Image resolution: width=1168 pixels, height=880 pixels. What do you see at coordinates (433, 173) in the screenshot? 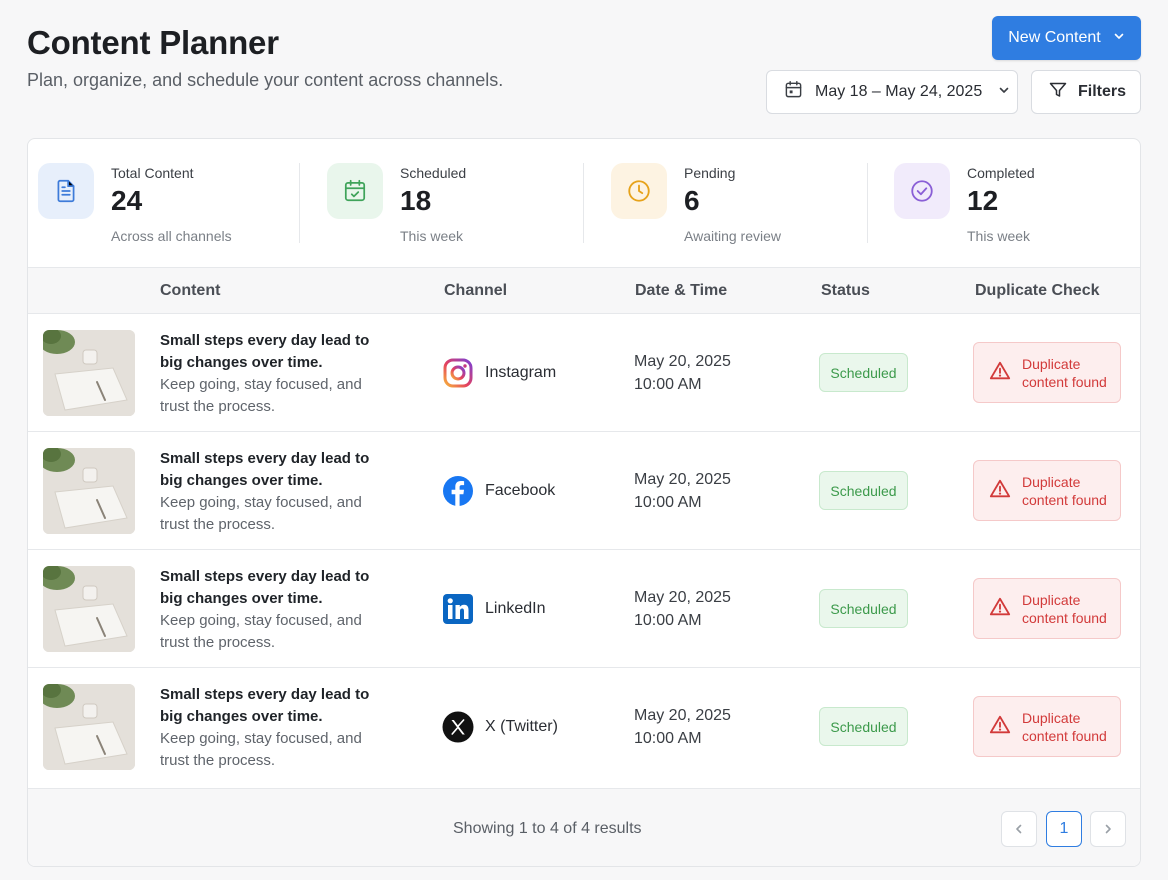
I see `stat-label: Scheduled` at bounding box center [433, 173].